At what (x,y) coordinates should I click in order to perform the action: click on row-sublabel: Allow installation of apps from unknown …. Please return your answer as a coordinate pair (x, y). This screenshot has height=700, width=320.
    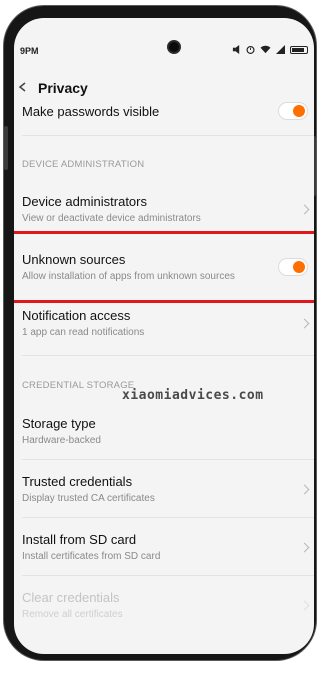
    Looking at the image, I should click on (128, 276).